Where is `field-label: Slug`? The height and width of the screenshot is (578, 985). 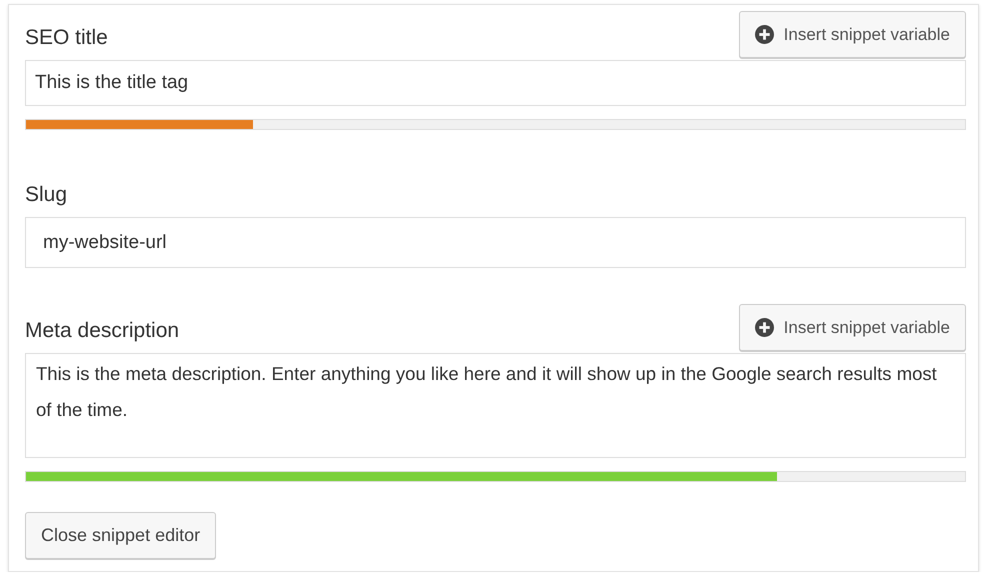
field-label: Slug is located at coordinates (46, 195).